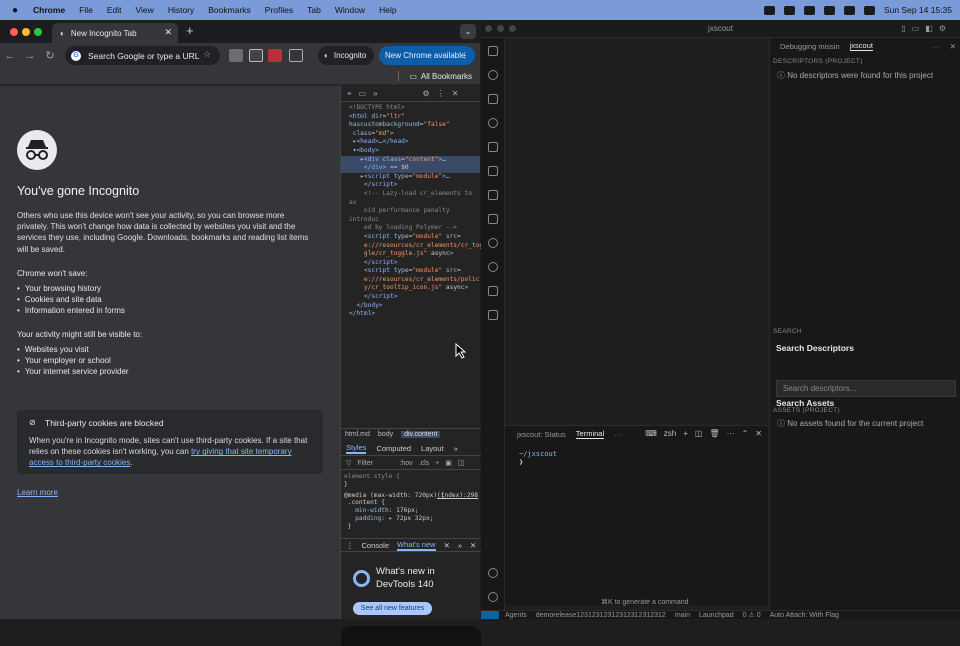  Describe the element at coordinates (393, 448) in the screenshot. I see `tab-computed: Computed` at that location.